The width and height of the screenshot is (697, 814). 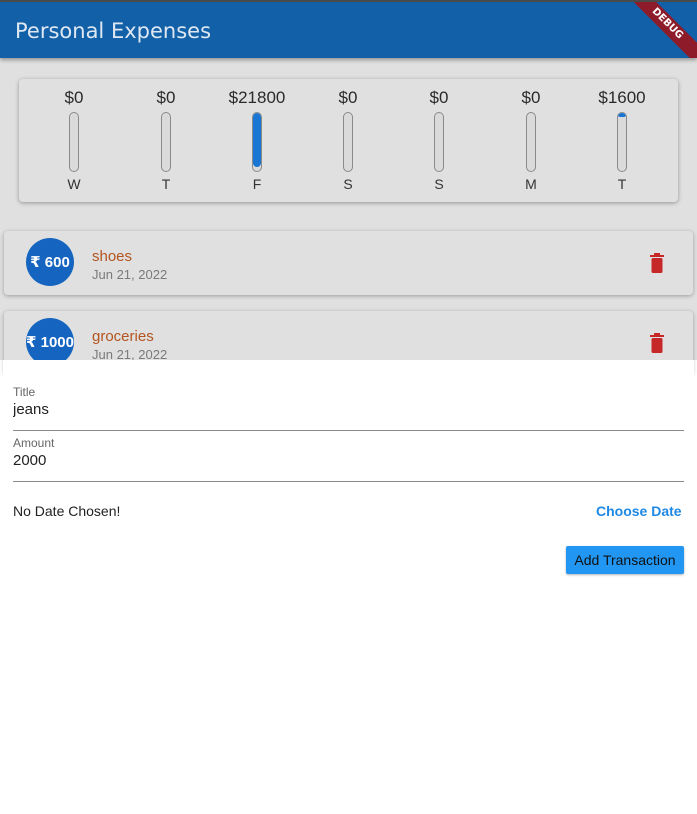 I want to click on app-title: Personal Expenses, so click(x=113, y=31).